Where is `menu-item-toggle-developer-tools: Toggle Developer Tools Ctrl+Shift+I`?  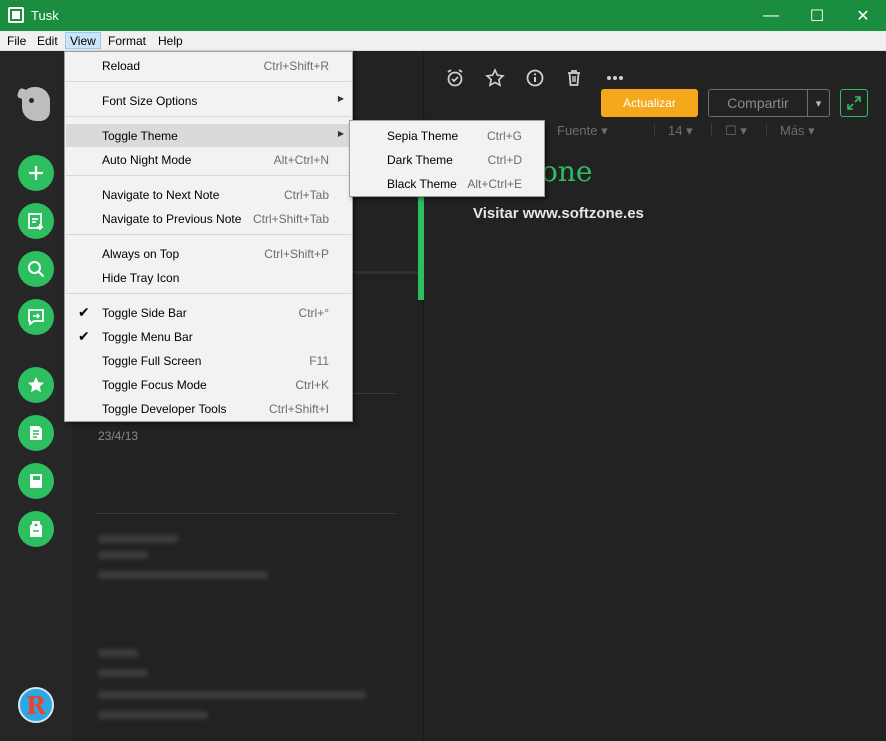 menu-item-toggle-developer-tools: Toggle Developer Tools Ctrl+Shift+I is located at coordinates (208, 408).